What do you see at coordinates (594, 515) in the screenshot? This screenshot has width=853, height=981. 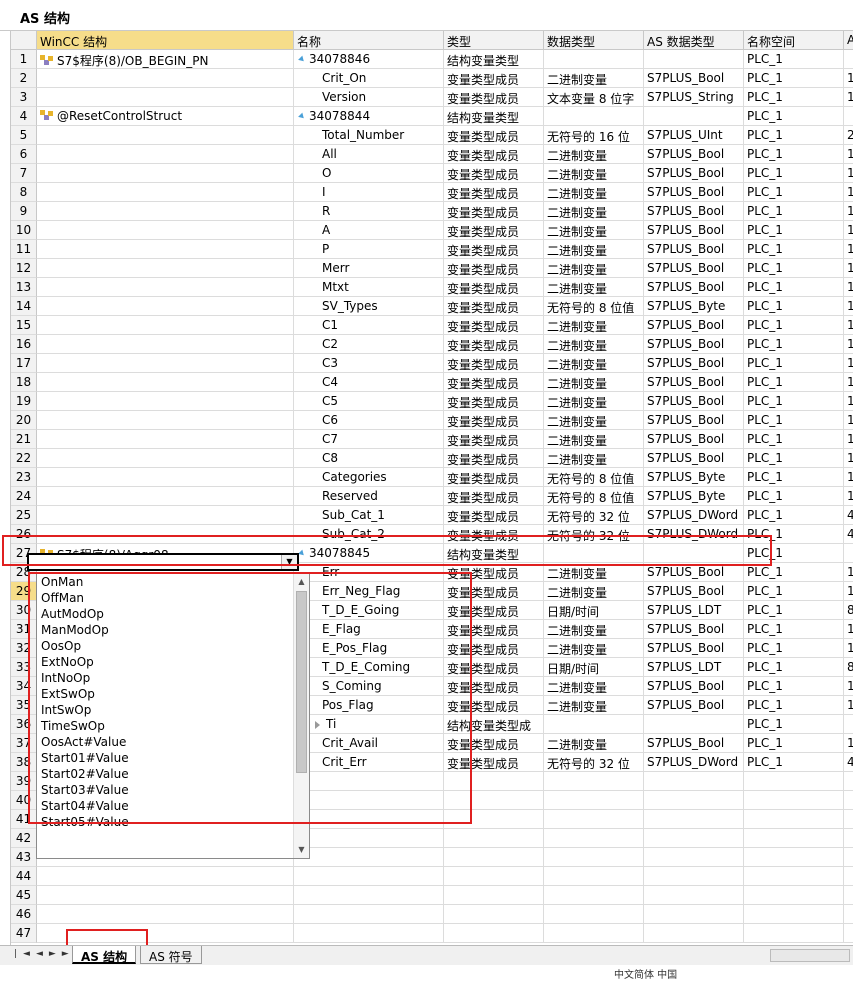 I see `cell-data-type: 无符号的 32 位` at bounding box center [594, 515].